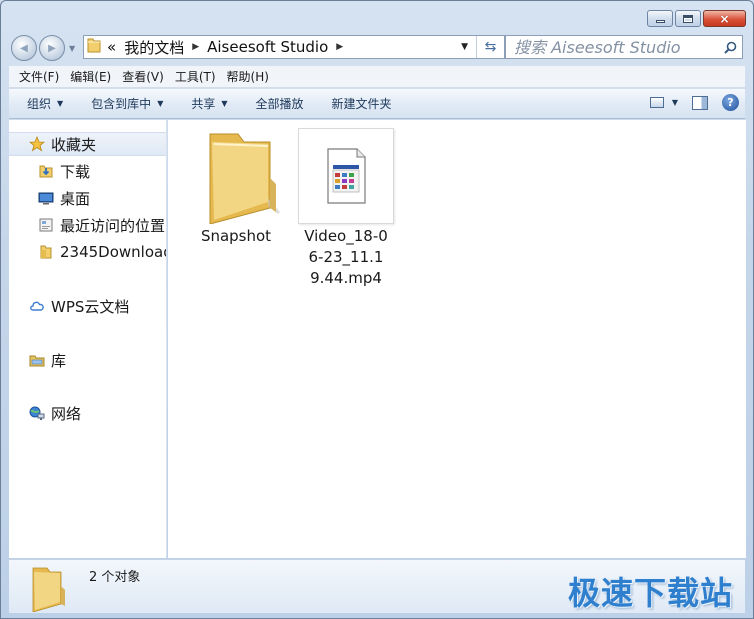 This screenshot has width=754, height=619. I want to click on search-input, so click(616, 47).